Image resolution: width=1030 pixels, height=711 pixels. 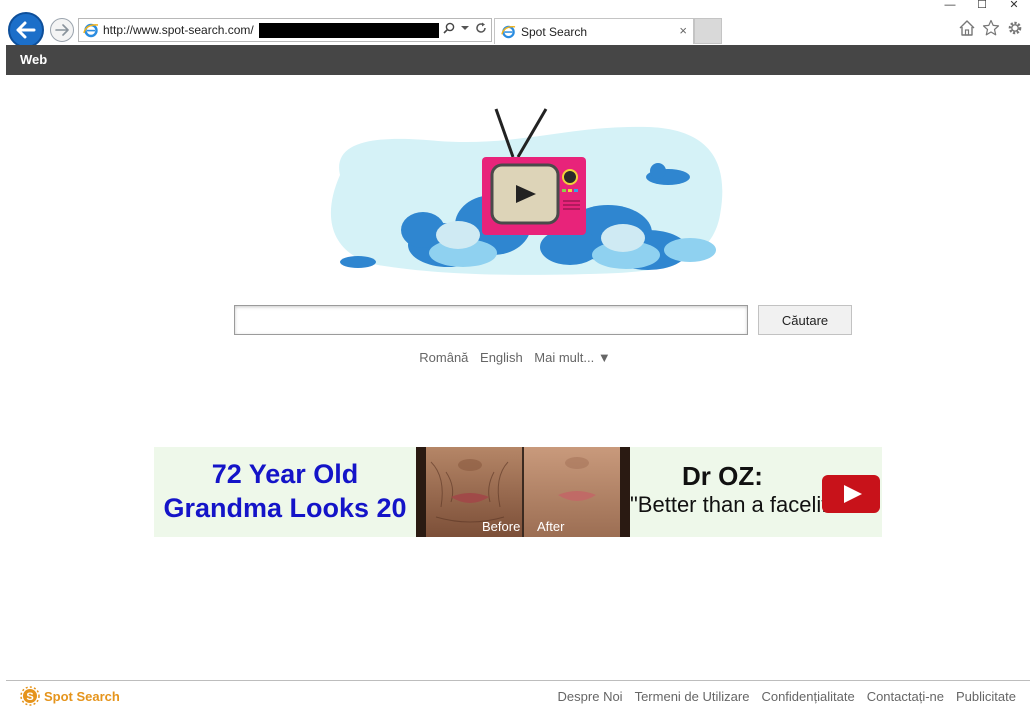 I want to click on window-controls: — ☐ ✕, so click(x=982, y=7).